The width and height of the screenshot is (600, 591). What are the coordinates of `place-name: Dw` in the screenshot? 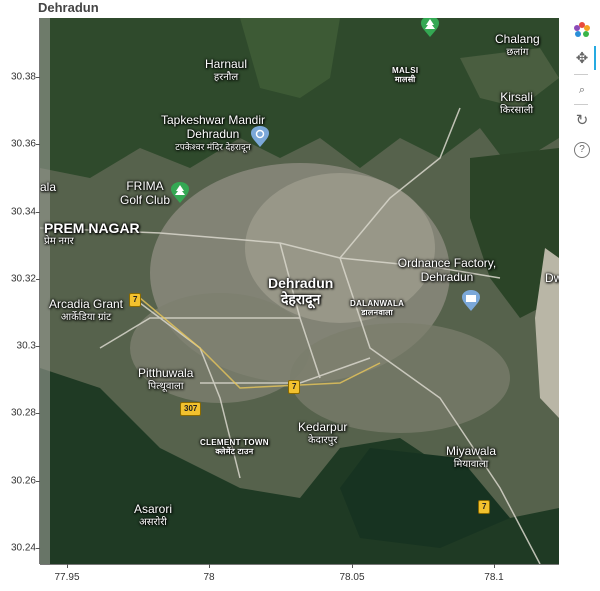 It's located at (552, 278).